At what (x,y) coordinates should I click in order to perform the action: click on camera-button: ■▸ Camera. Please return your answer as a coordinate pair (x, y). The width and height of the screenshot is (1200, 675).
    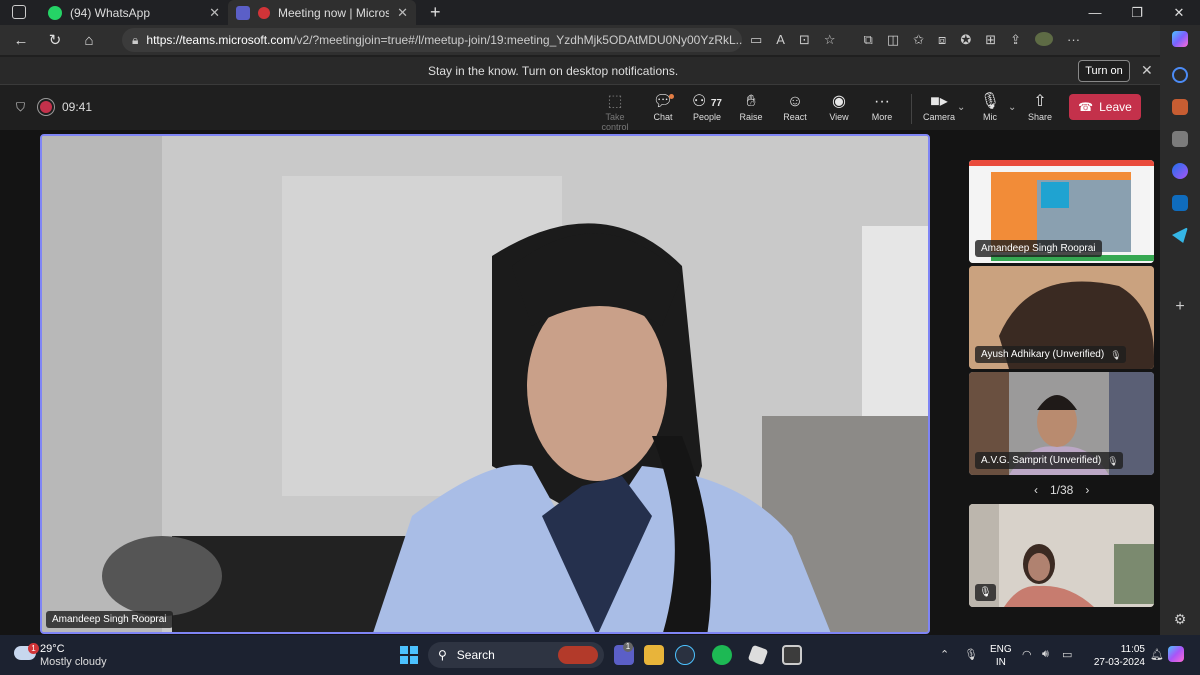
    Looking at the image, I should click on (939, 107).